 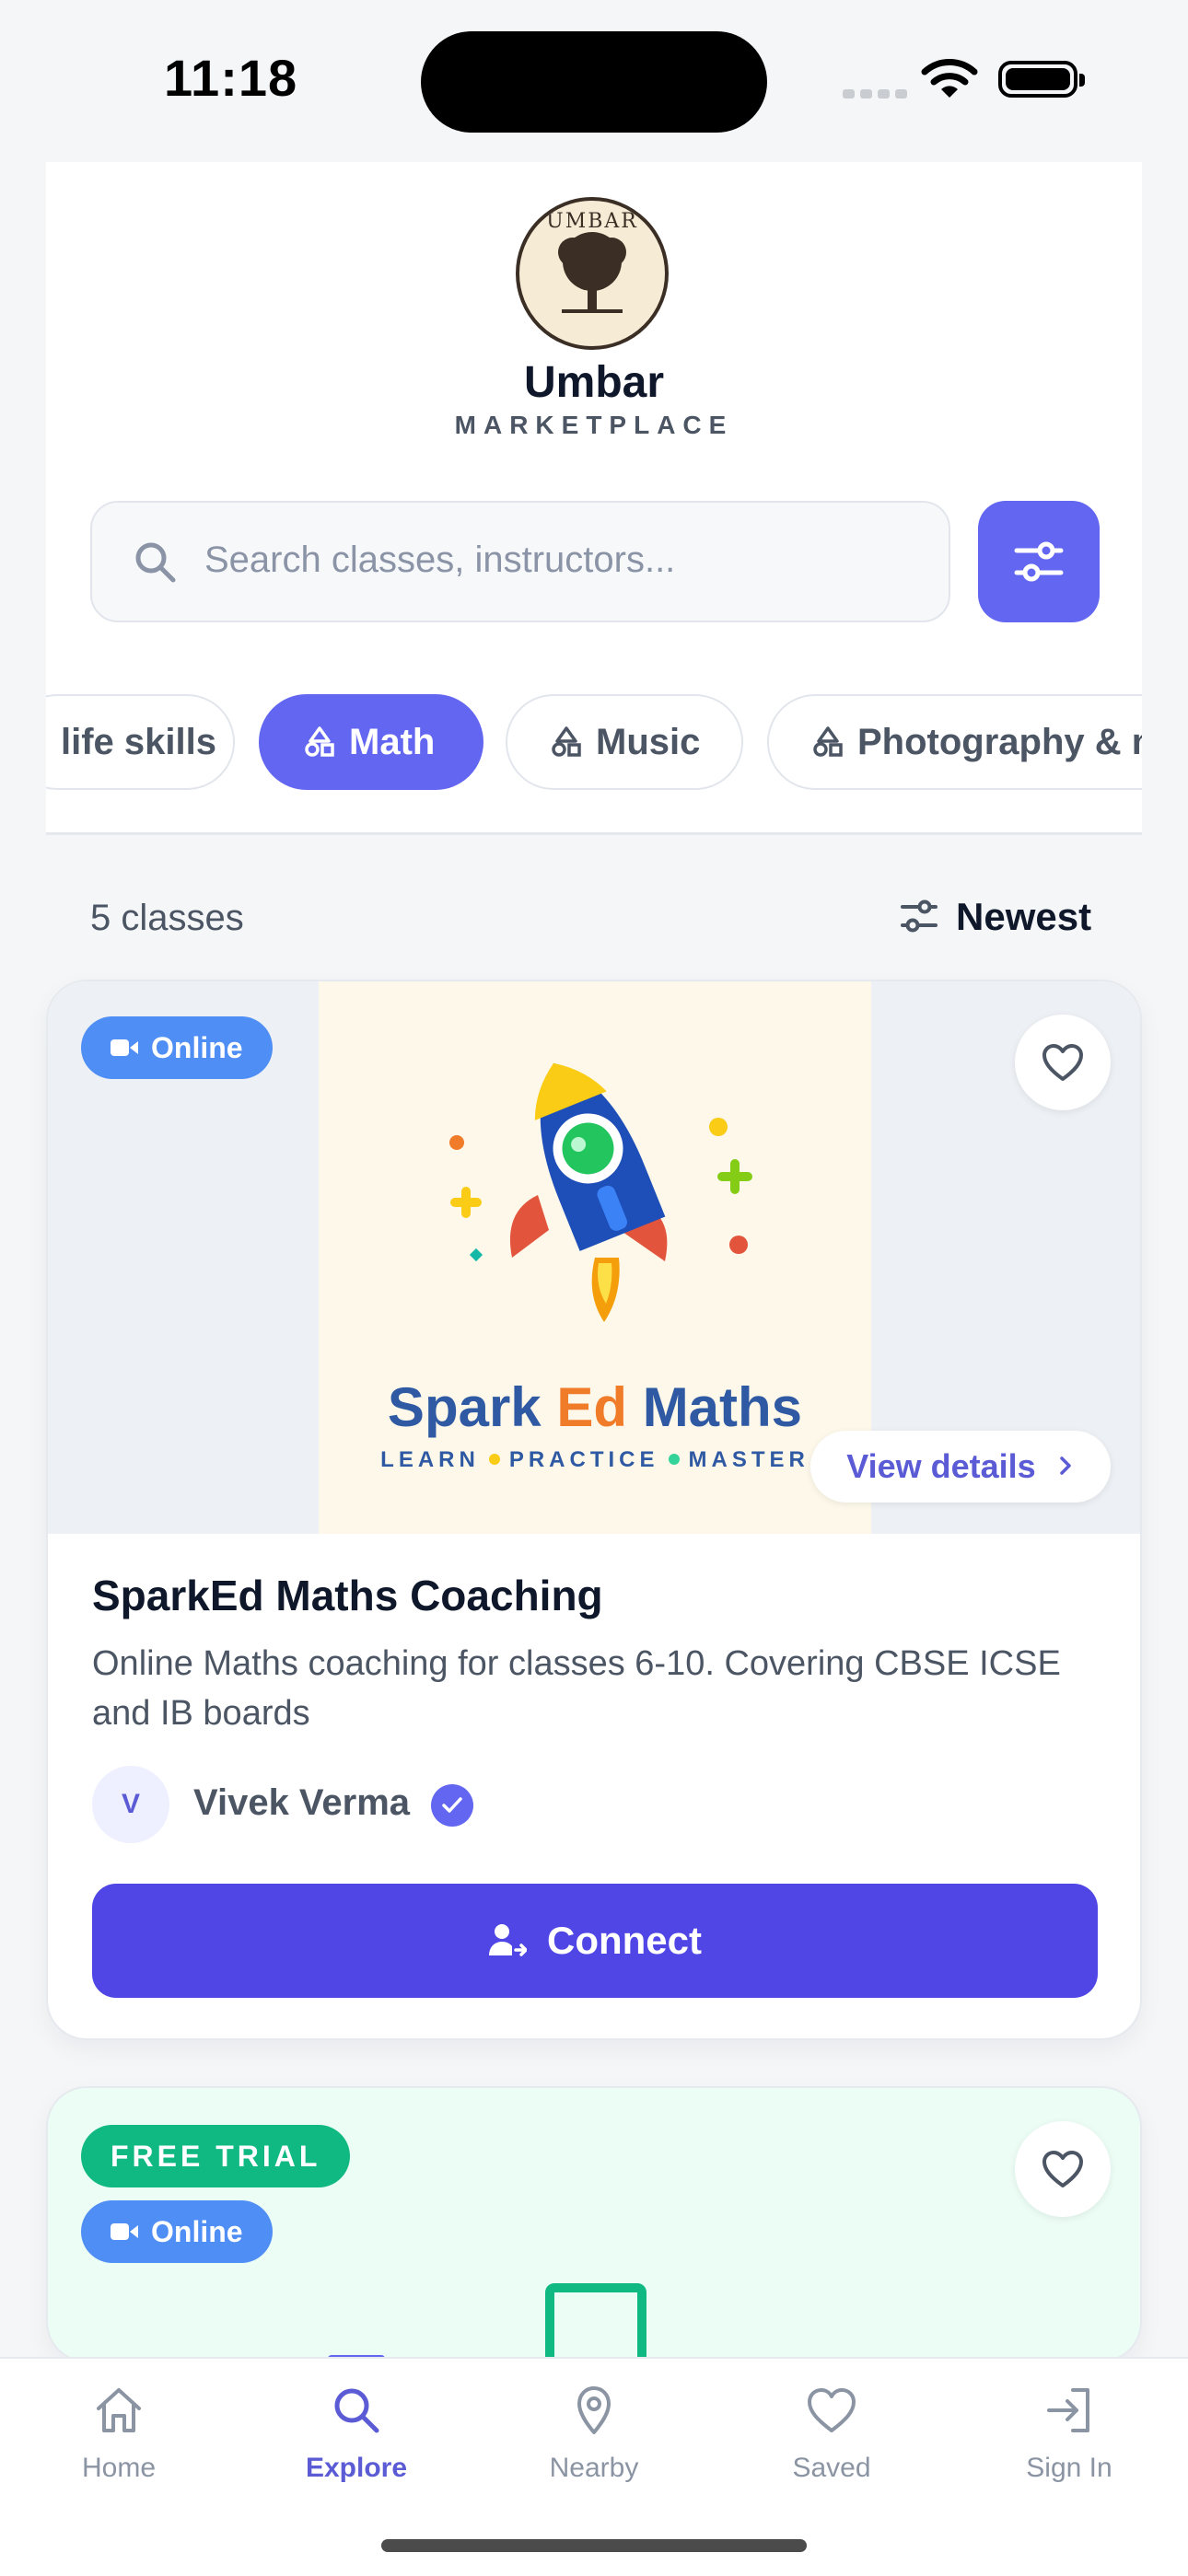 I want to click on instructor-name: Vivek Verma, so click(x=302, y=1802).